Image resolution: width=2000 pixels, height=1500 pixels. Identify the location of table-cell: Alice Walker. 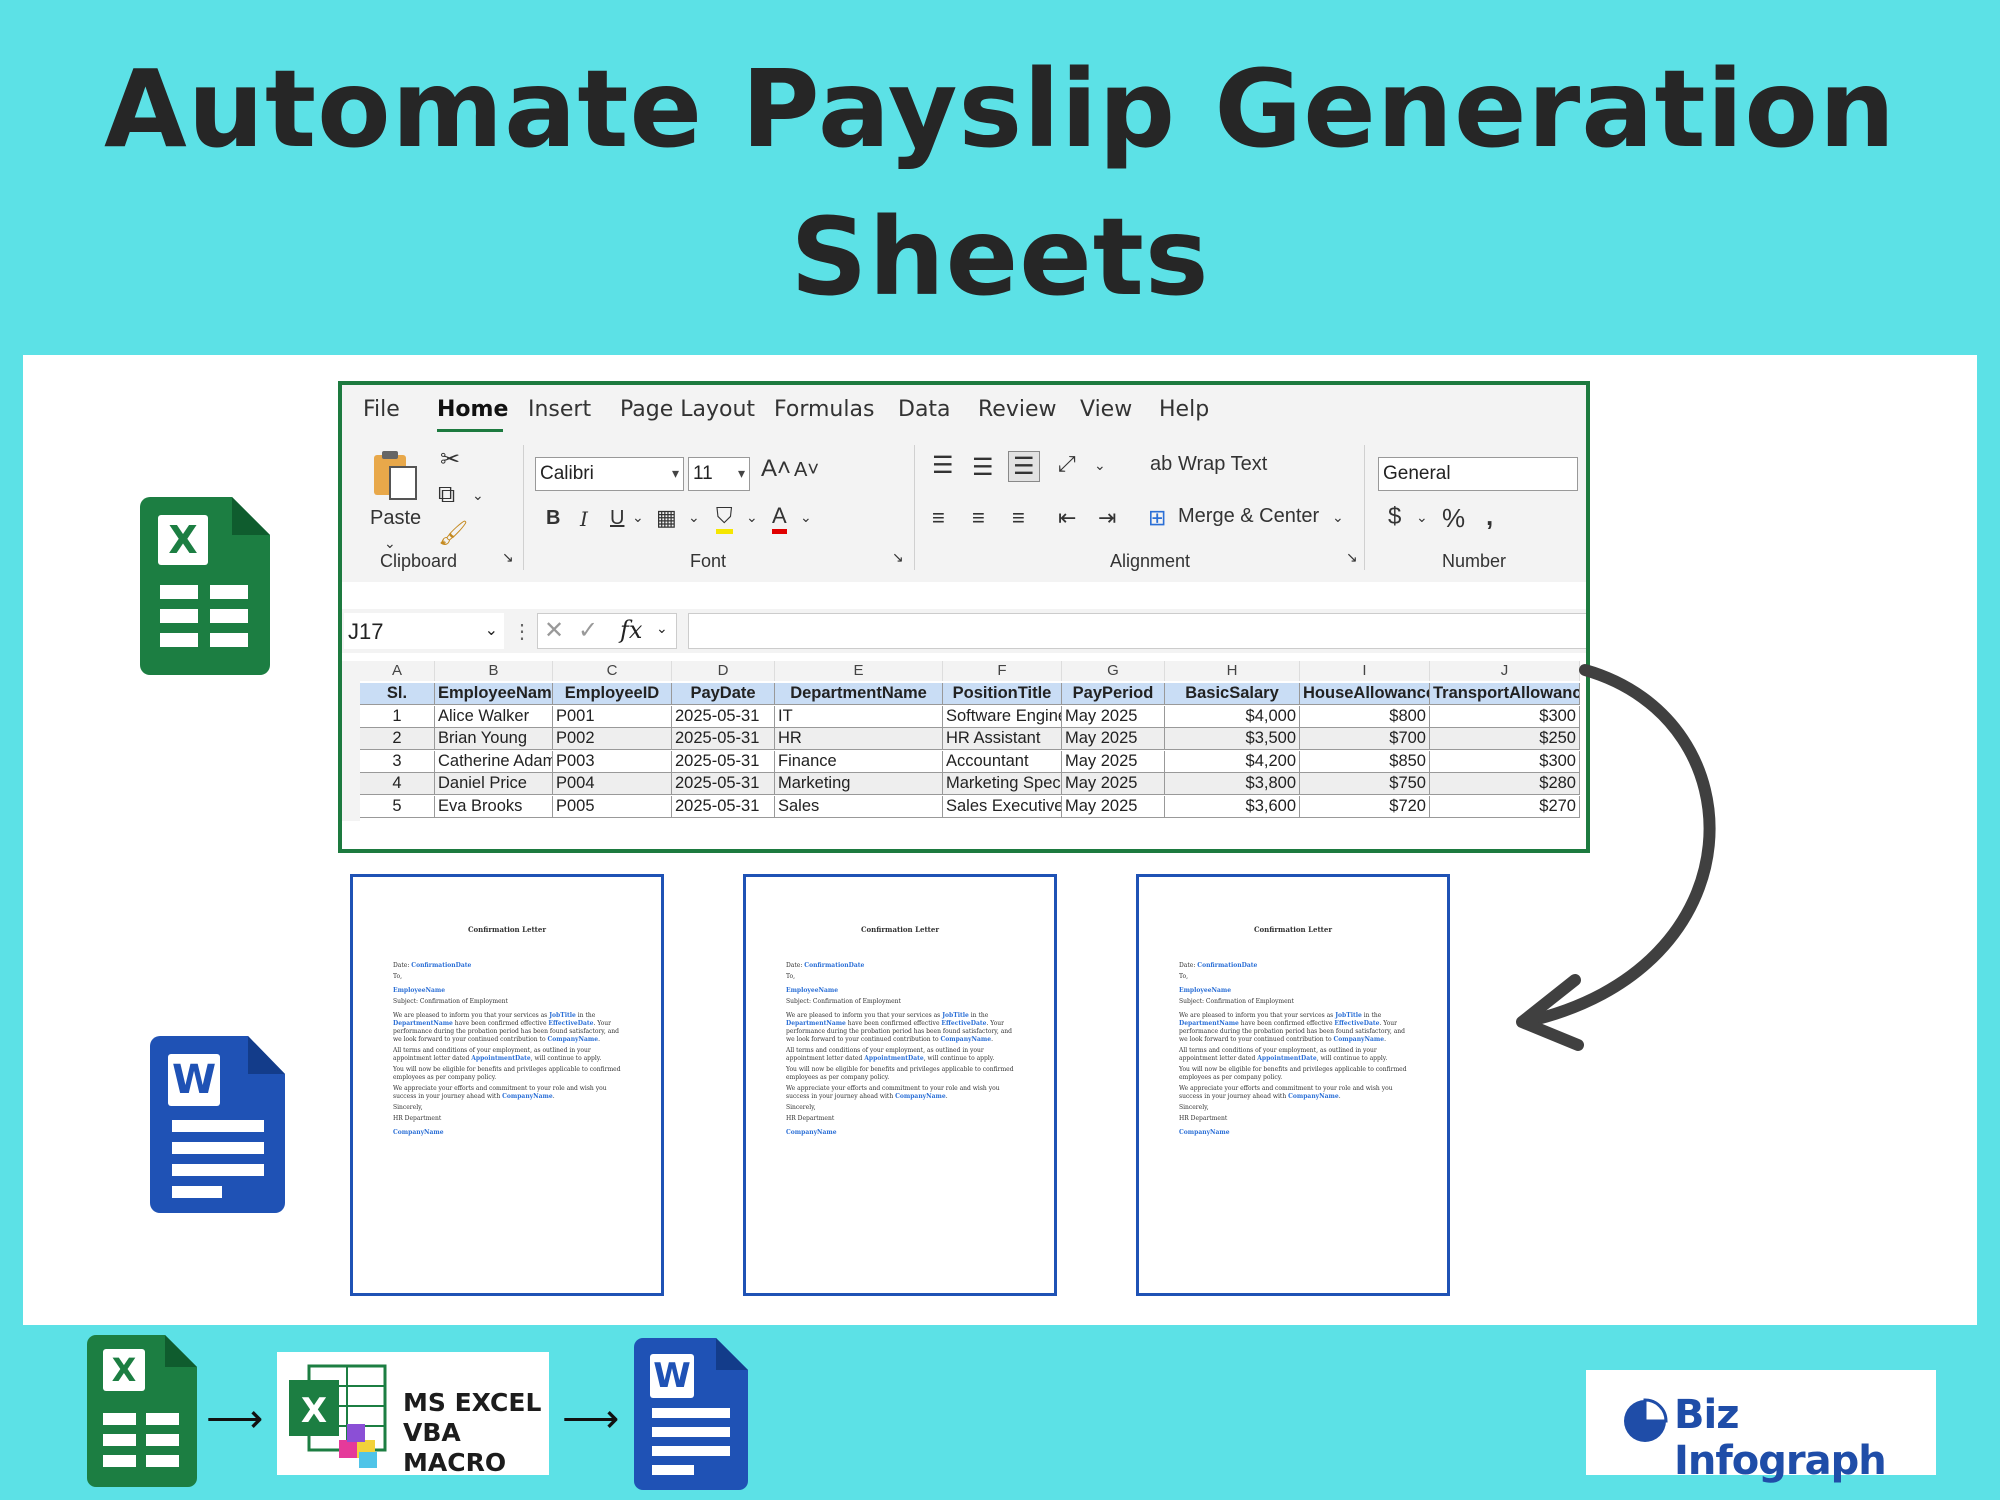
(494, 716).